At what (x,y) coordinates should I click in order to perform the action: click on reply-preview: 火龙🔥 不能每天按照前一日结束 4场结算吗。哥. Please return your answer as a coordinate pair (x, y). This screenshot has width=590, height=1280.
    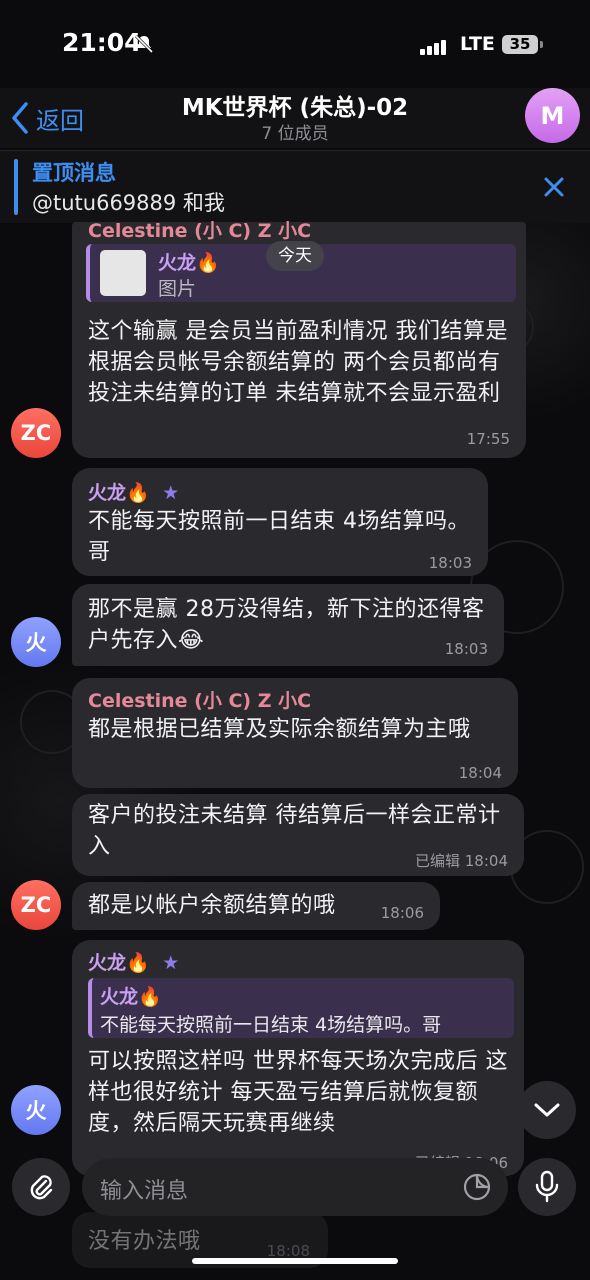
    Looking at the image, I should click on (301, 1008).